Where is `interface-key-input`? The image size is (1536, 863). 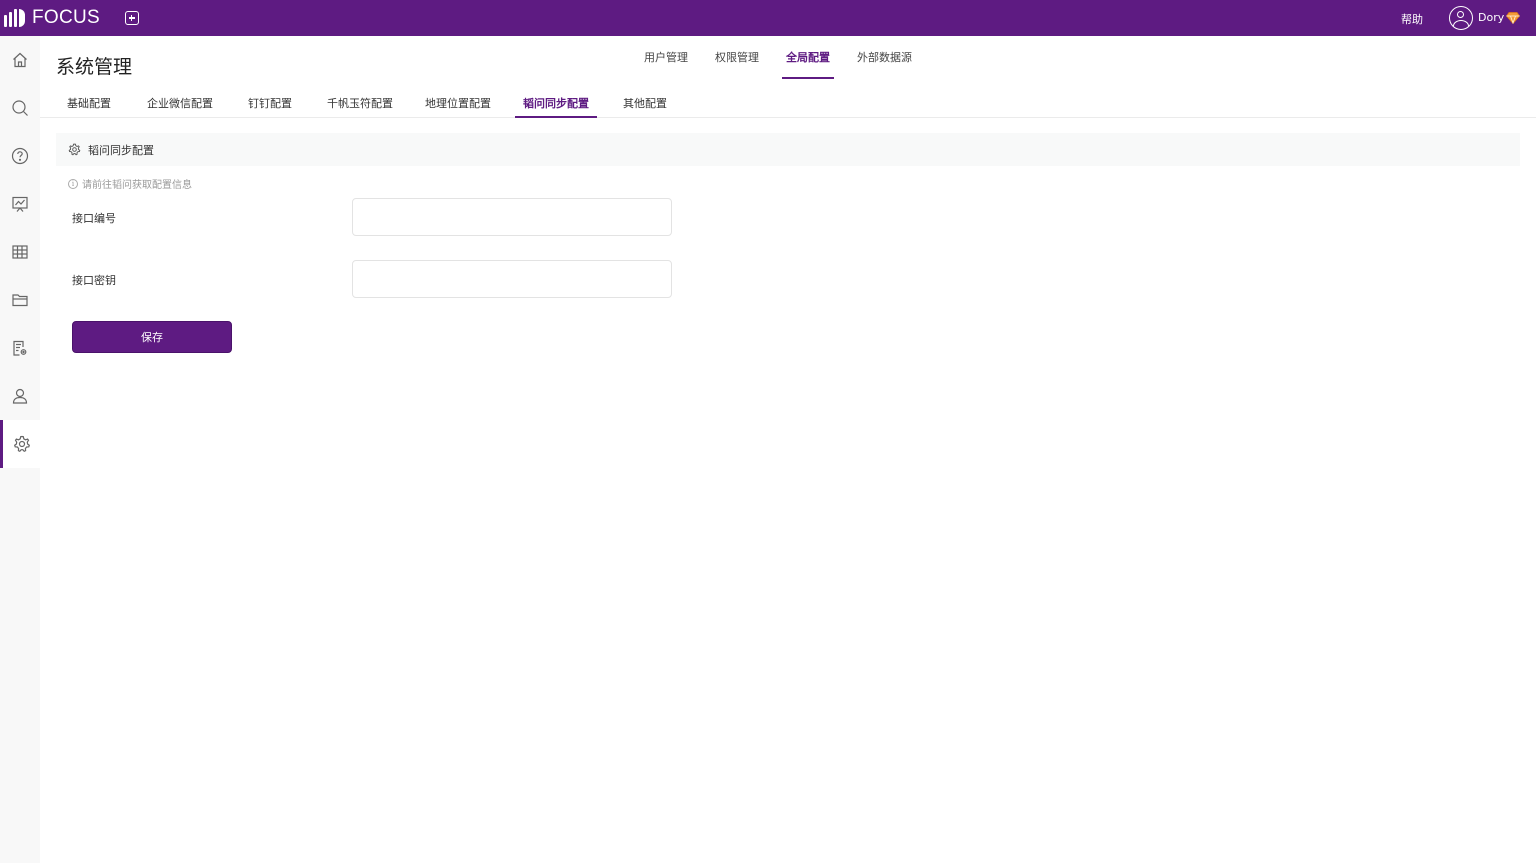 interface-key-input is located at coordinates (512, 279).